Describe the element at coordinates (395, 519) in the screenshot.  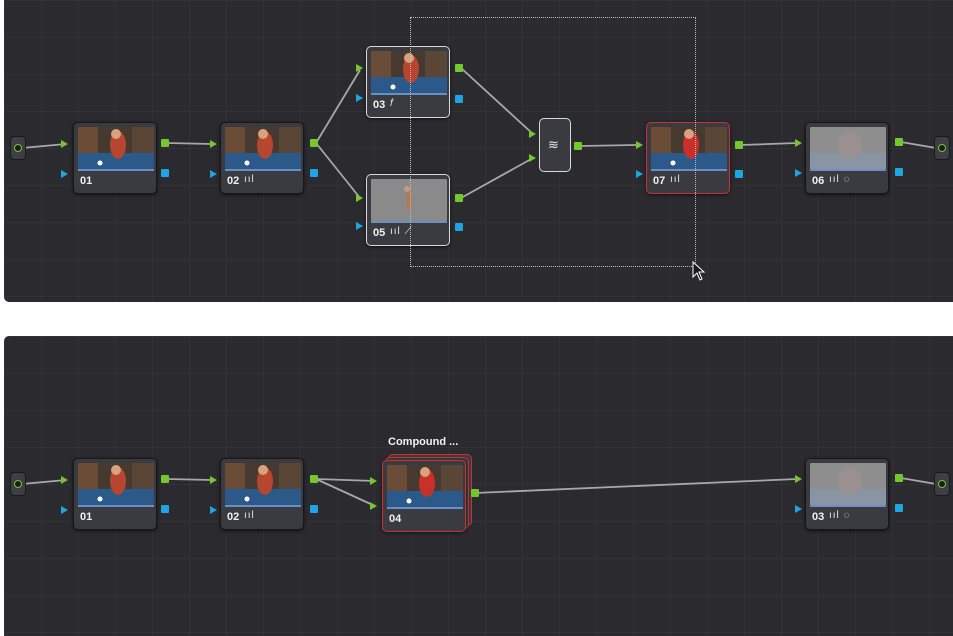
I see `node-label: 04` at that location.